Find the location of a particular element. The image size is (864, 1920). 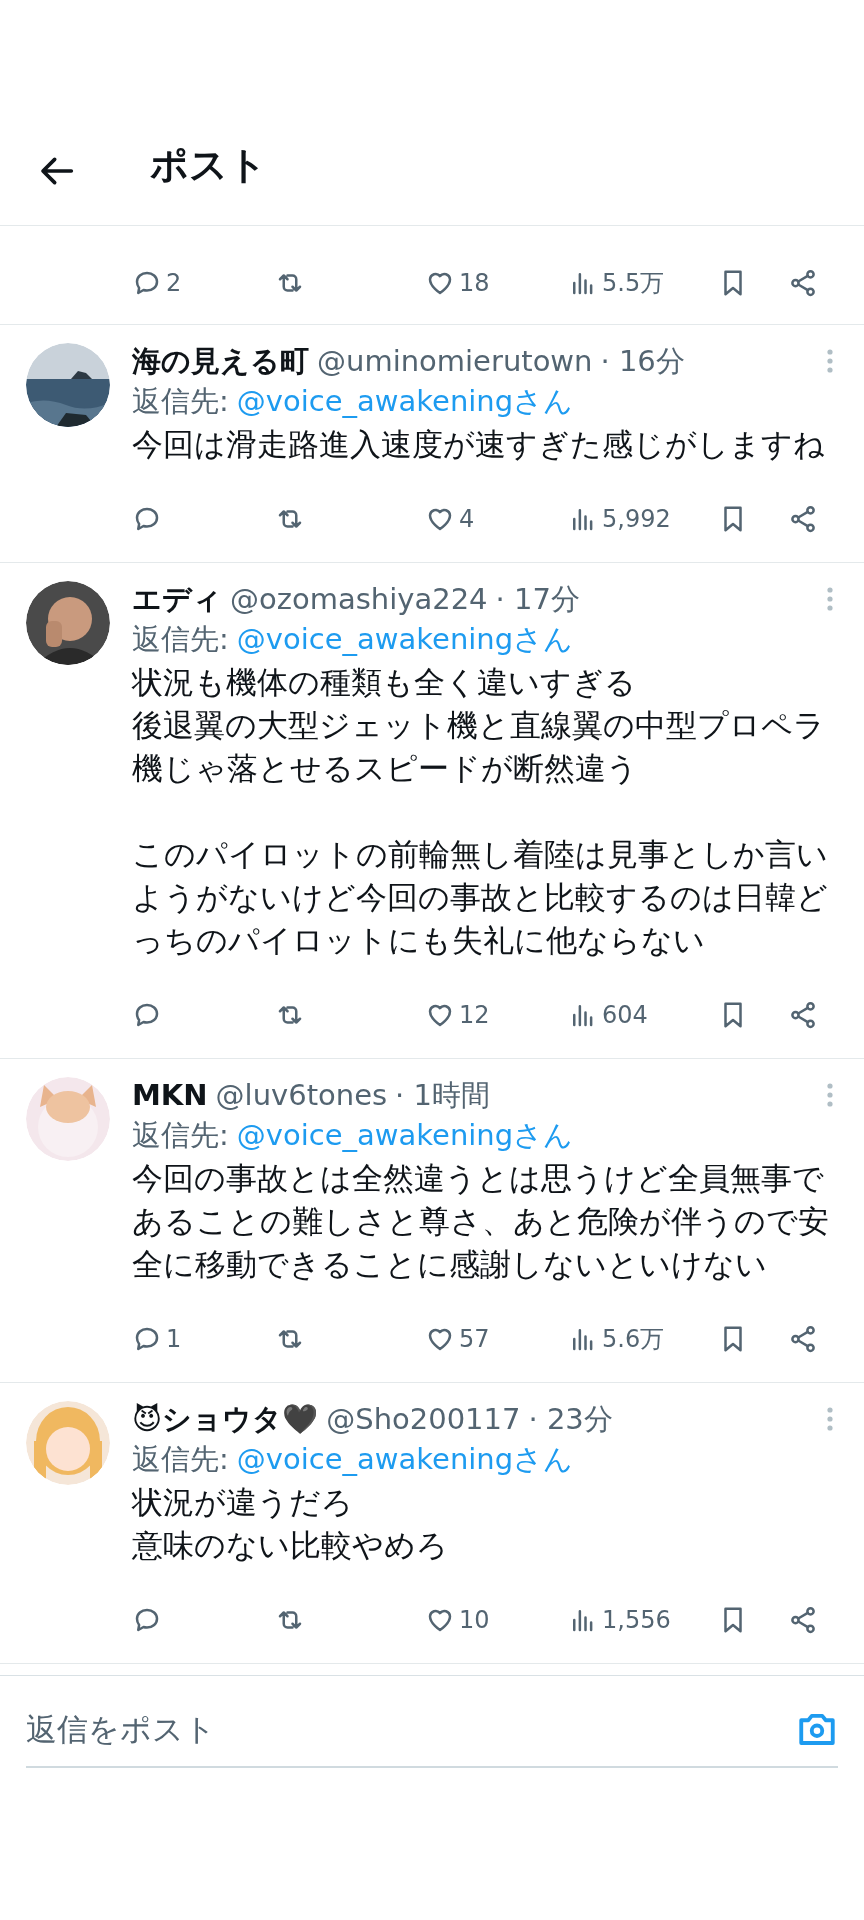

views-button: 5.6万 is located at coordinates (643, 1339).